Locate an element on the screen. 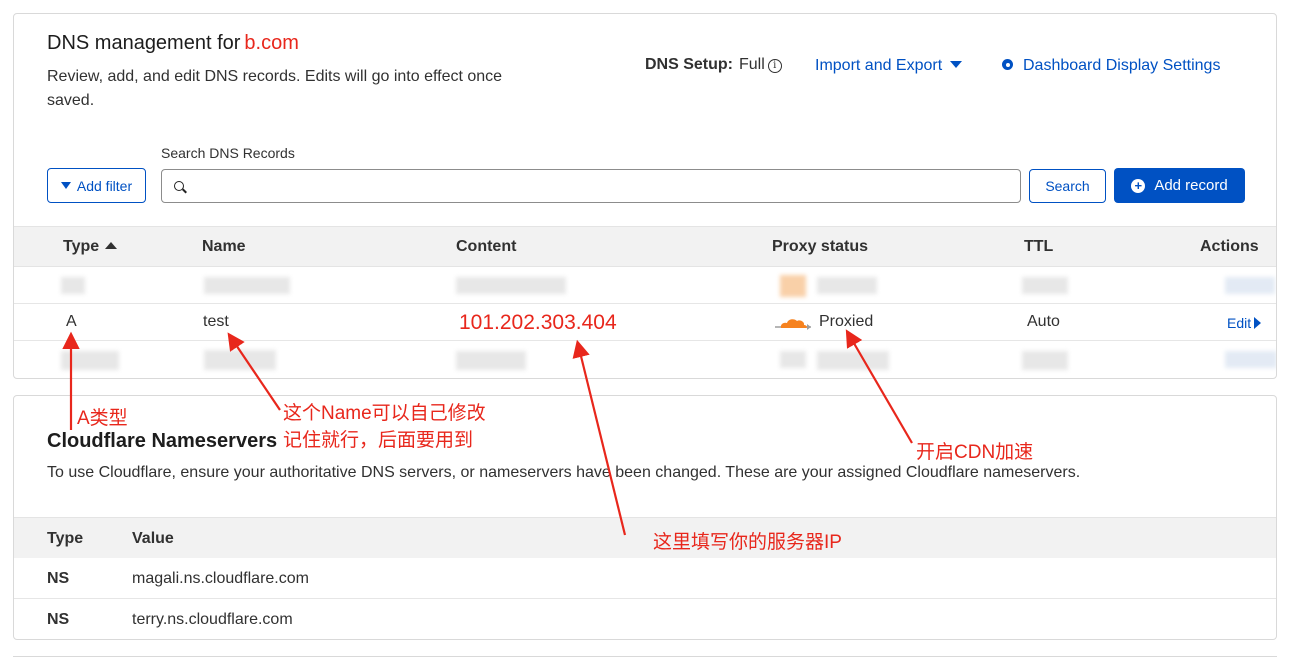  record-content: 101.202.303.404 is located at coordinates (538, 322).